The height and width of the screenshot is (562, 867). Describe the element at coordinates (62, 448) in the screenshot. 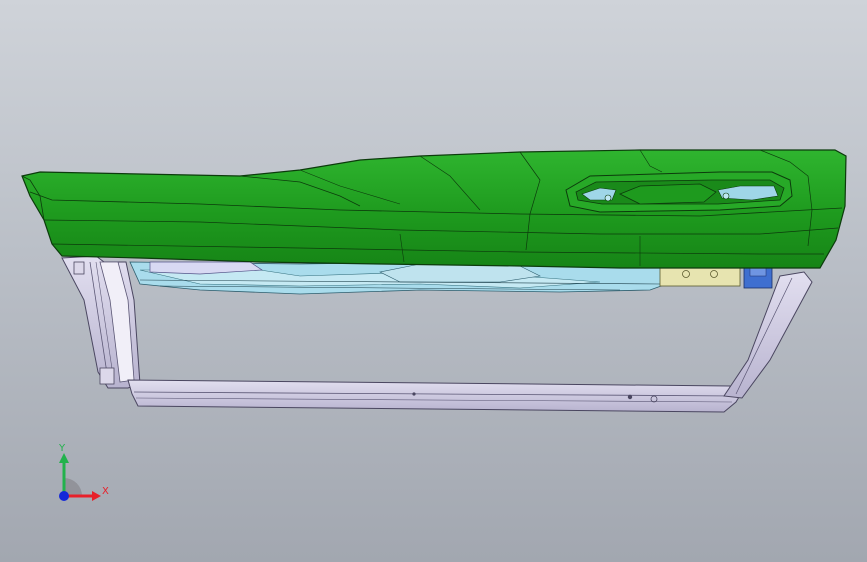

I see `y-axis-label: Y` at that location.